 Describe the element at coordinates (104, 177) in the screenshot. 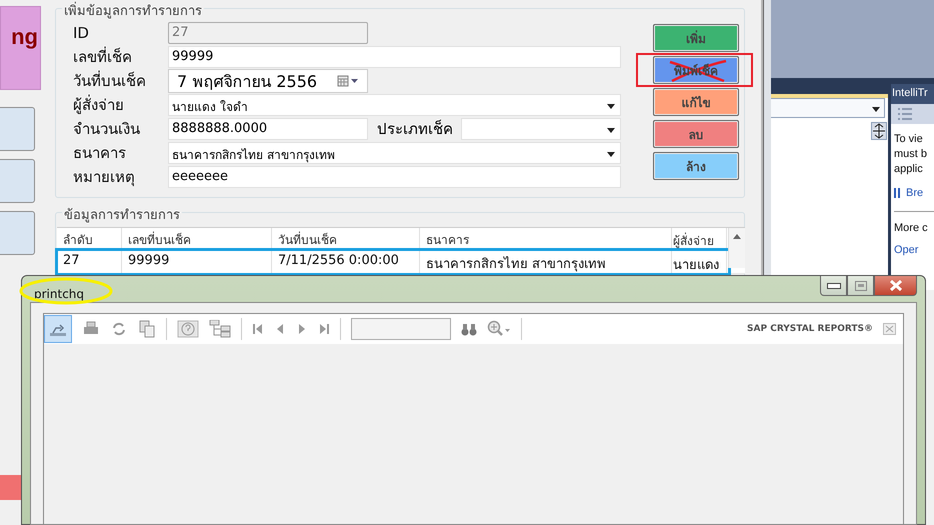

I see `field-label: หมายเหตุ` at that location.